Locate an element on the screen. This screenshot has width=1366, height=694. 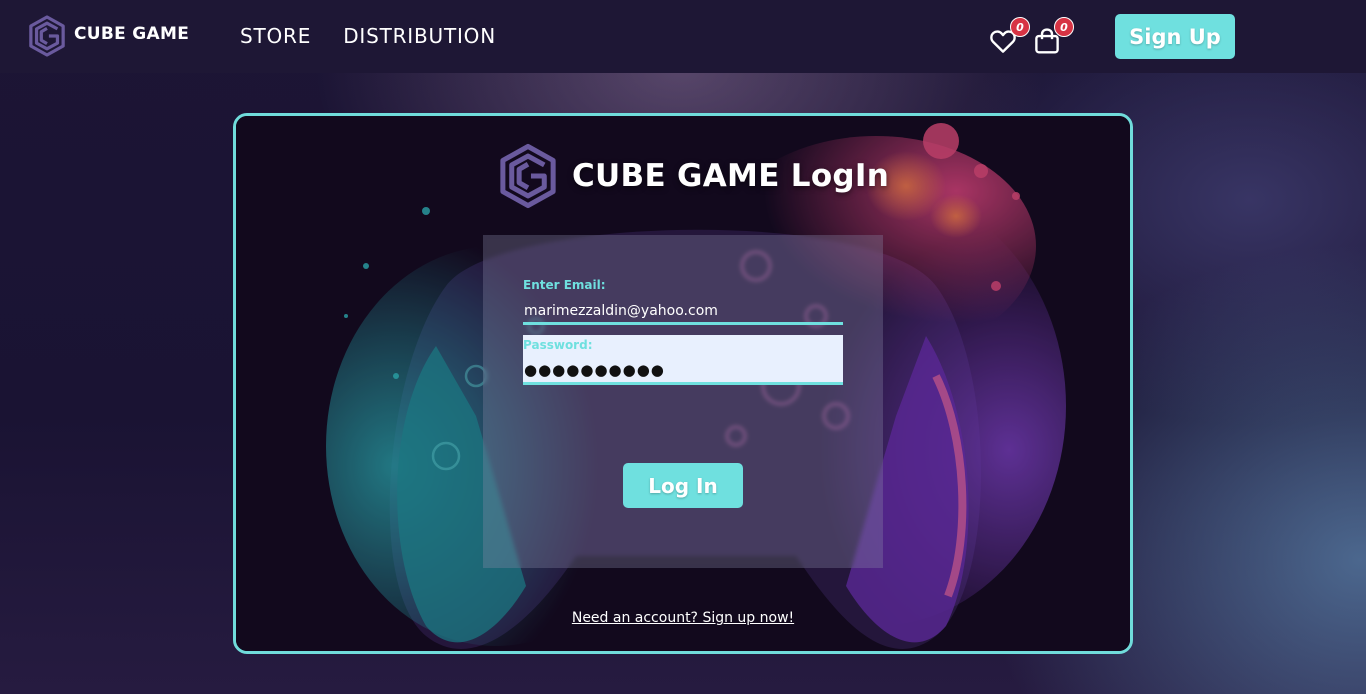
signup-button: Sign Up is located at coordinates (1175, 36).